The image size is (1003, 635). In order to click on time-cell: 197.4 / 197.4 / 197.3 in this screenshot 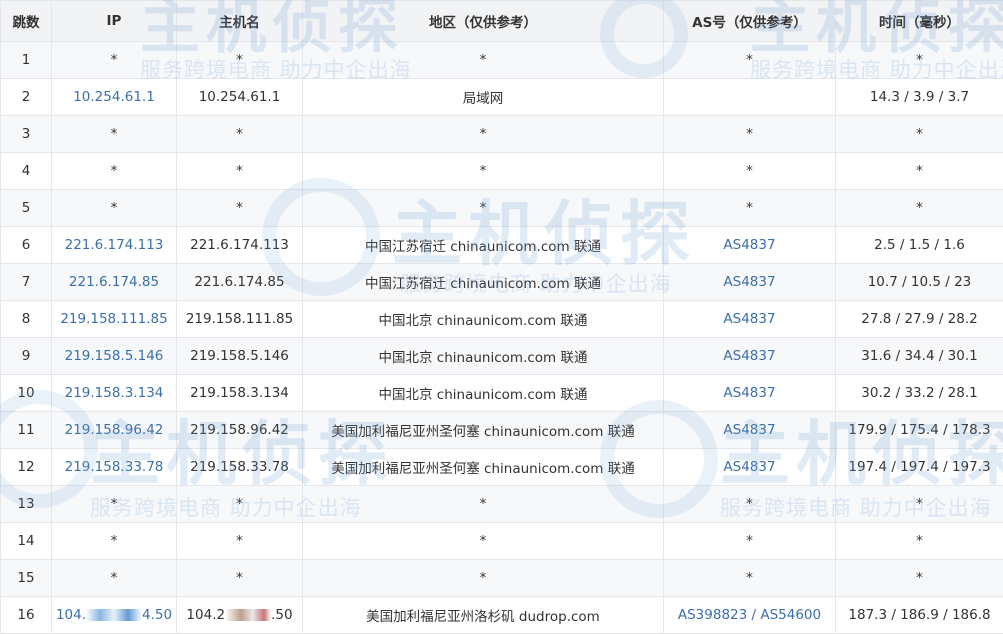, I will do `click(919, 467)`.